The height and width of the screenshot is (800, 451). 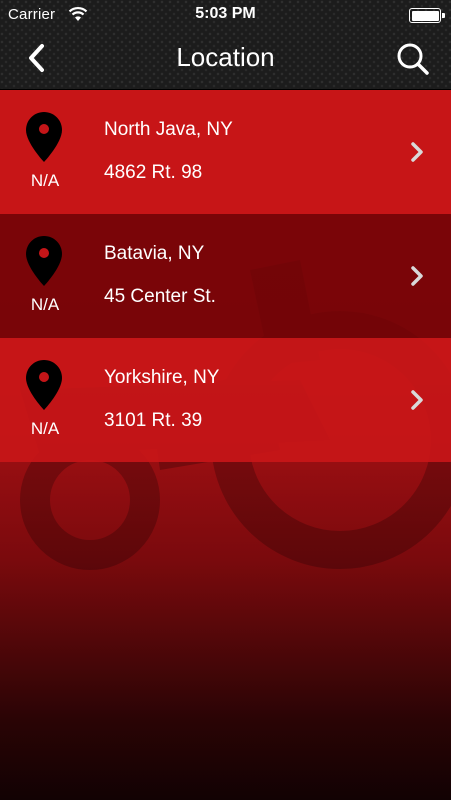 I want to click on location-city: Batavia, NY, so click(x=154, y=253).